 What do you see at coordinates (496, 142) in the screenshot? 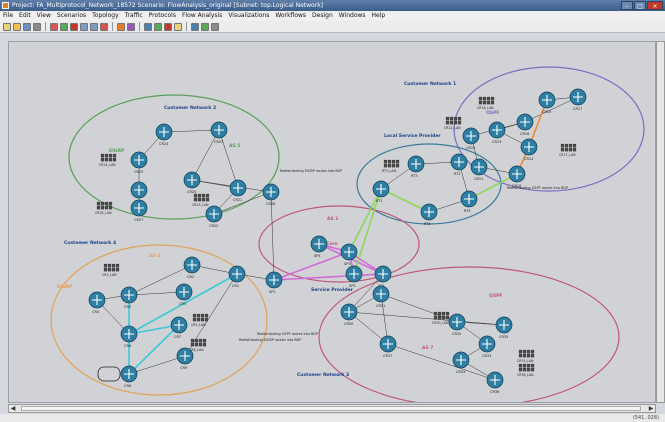
I see `router-label: CR13` at bounding box center [496, 142].